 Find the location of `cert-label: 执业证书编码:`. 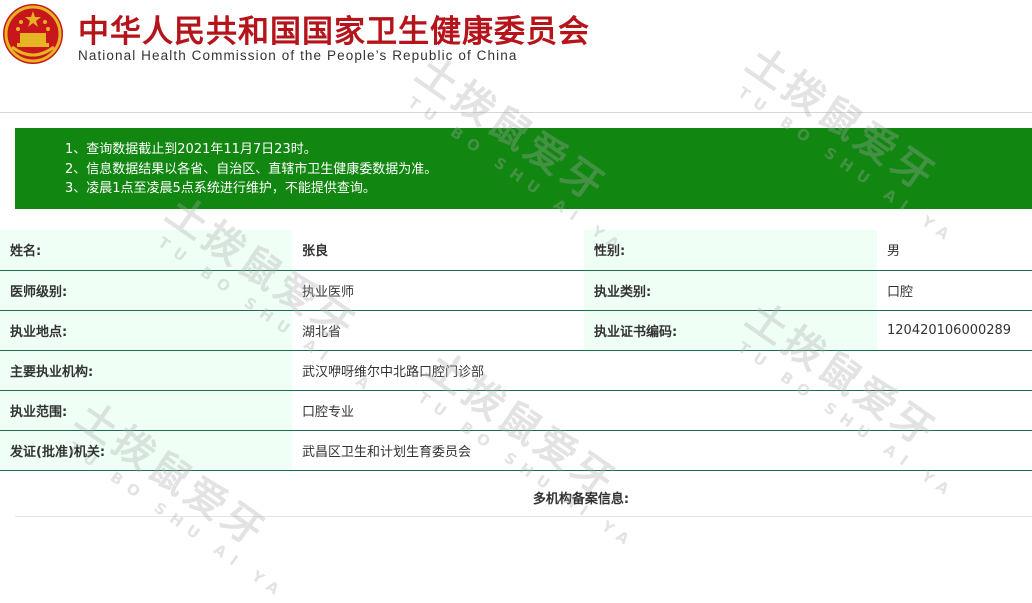

cert-label: 执业证书编码: is located at coordinates (730, 330).